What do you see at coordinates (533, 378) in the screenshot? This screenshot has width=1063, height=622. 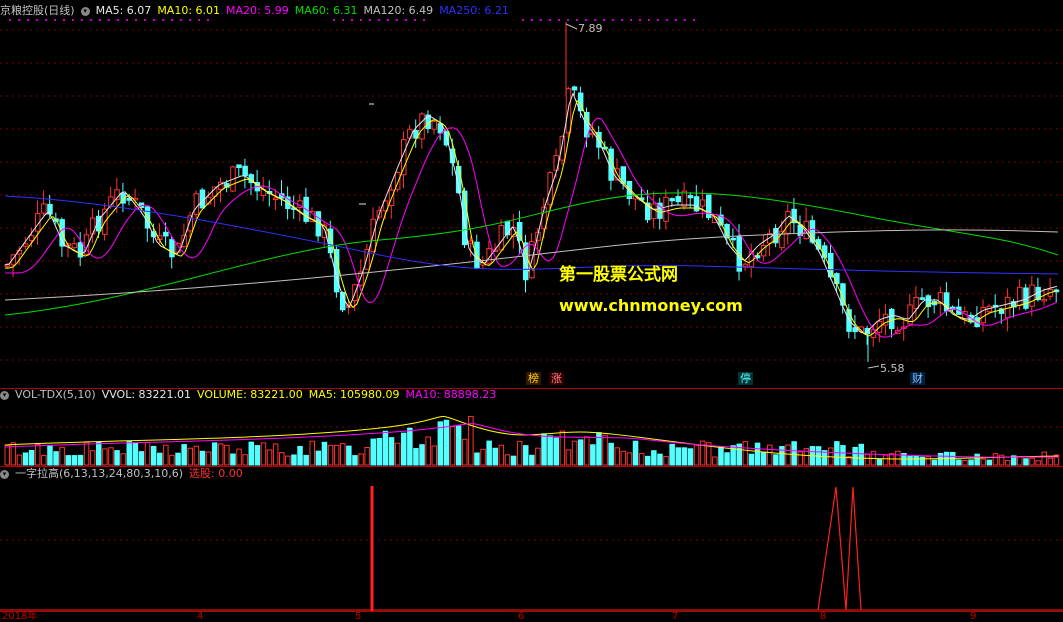 I see `tag-bang: 榜` at bounding box center [533, 378].